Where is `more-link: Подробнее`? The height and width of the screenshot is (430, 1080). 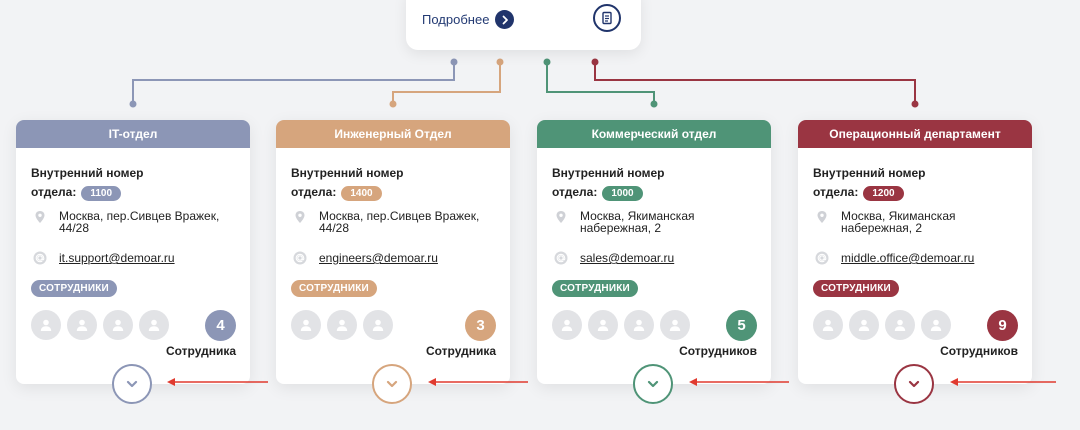 more-link: Подробнее is located at coordinates (468, 19).